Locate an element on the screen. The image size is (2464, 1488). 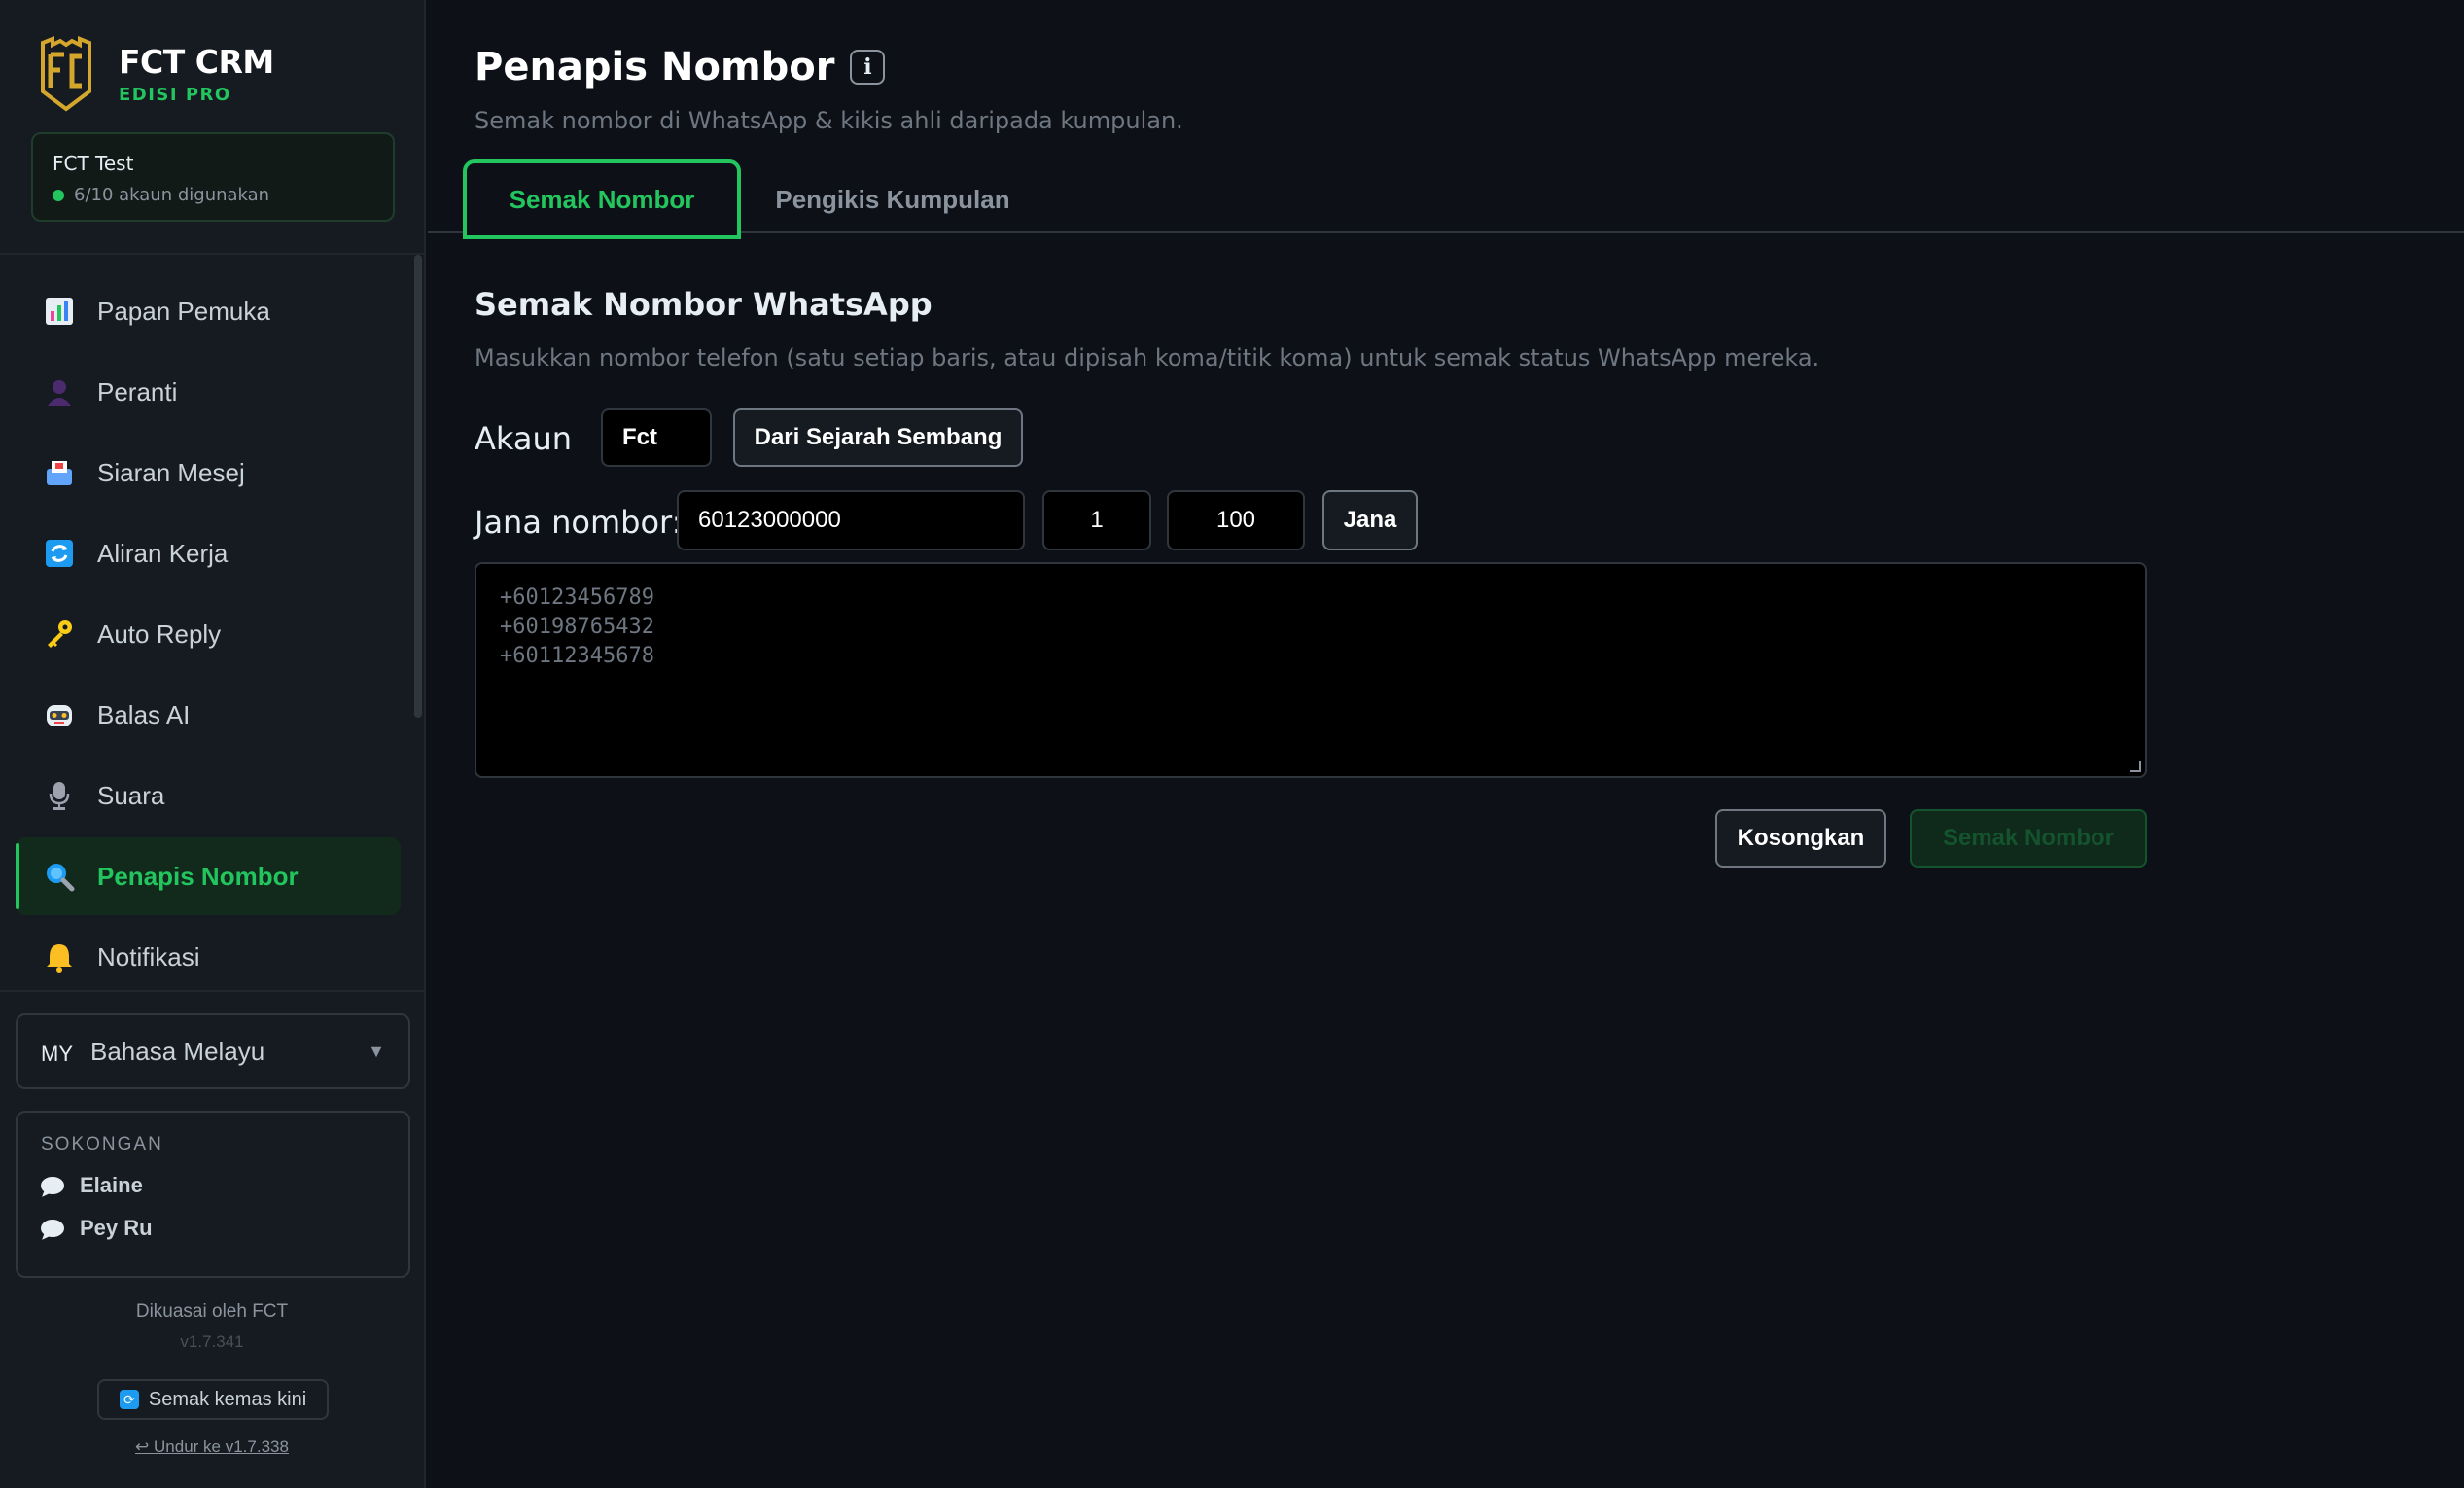
support-contact-label: Pey Ru is located at coordinates (116, 1228).